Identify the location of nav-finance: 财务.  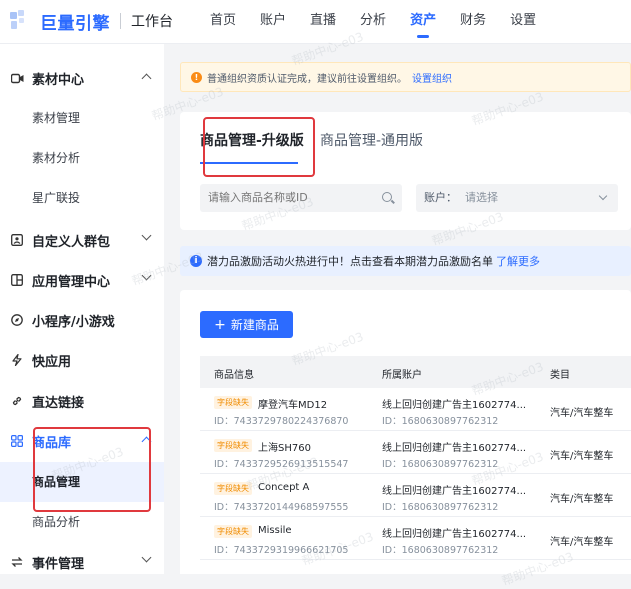
(473, 22).